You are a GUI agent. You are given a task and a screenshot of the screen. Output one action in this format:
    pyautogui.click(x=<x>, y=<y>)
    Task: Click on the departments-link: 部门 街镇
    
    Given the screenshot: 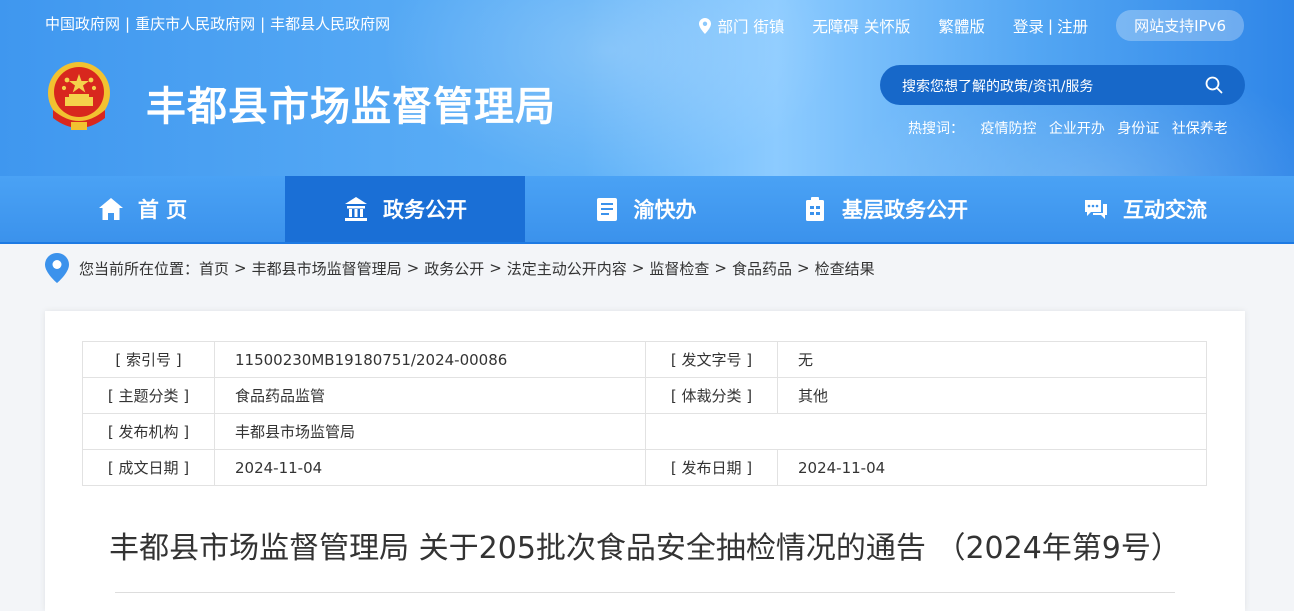 What is the action you would take?
    pyautogui.click(x=741, y=26)
    